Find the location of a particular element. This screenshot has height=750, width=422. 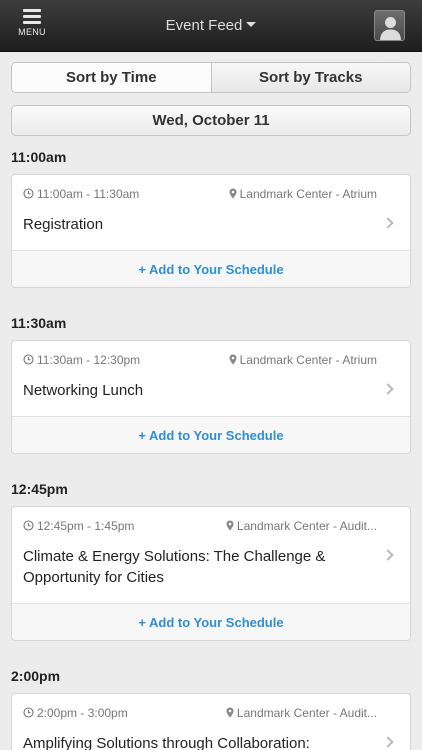

slot-time-label: 11:00am is located at coordinates (39, 157).